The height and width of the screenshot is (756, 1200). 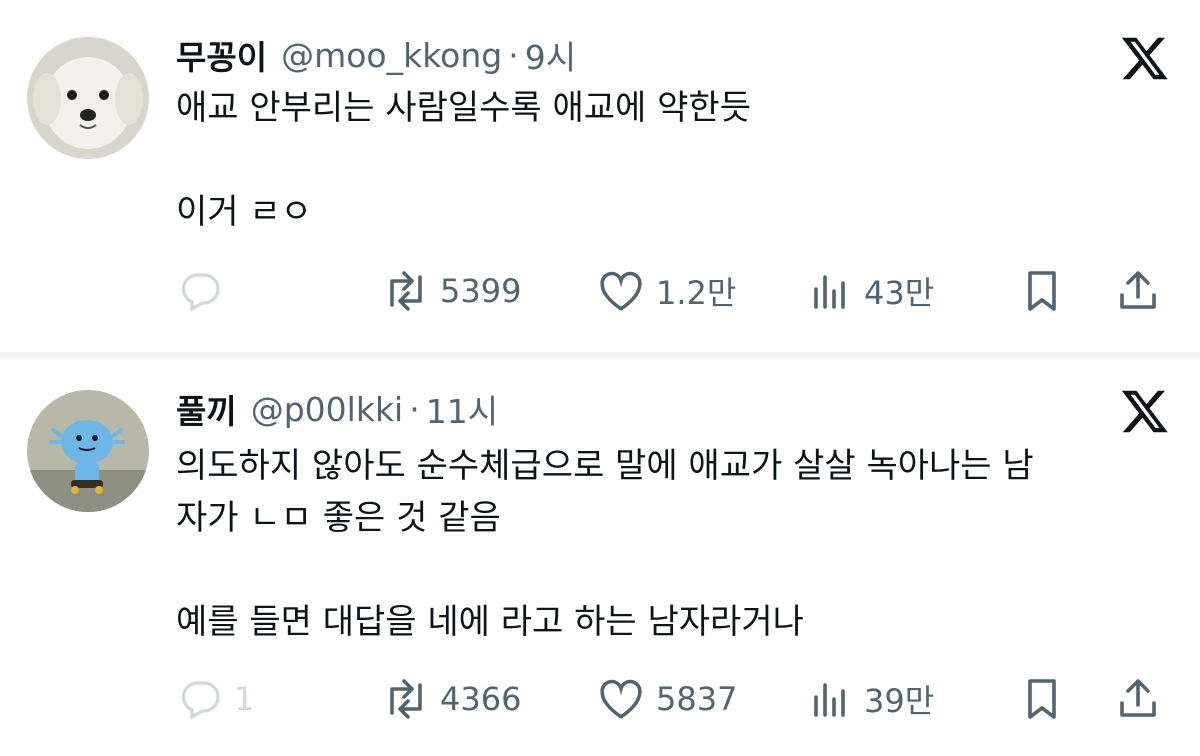 I want to click on tweet-line: 이거 ㄹㅇ, so click(x=244, y=212).